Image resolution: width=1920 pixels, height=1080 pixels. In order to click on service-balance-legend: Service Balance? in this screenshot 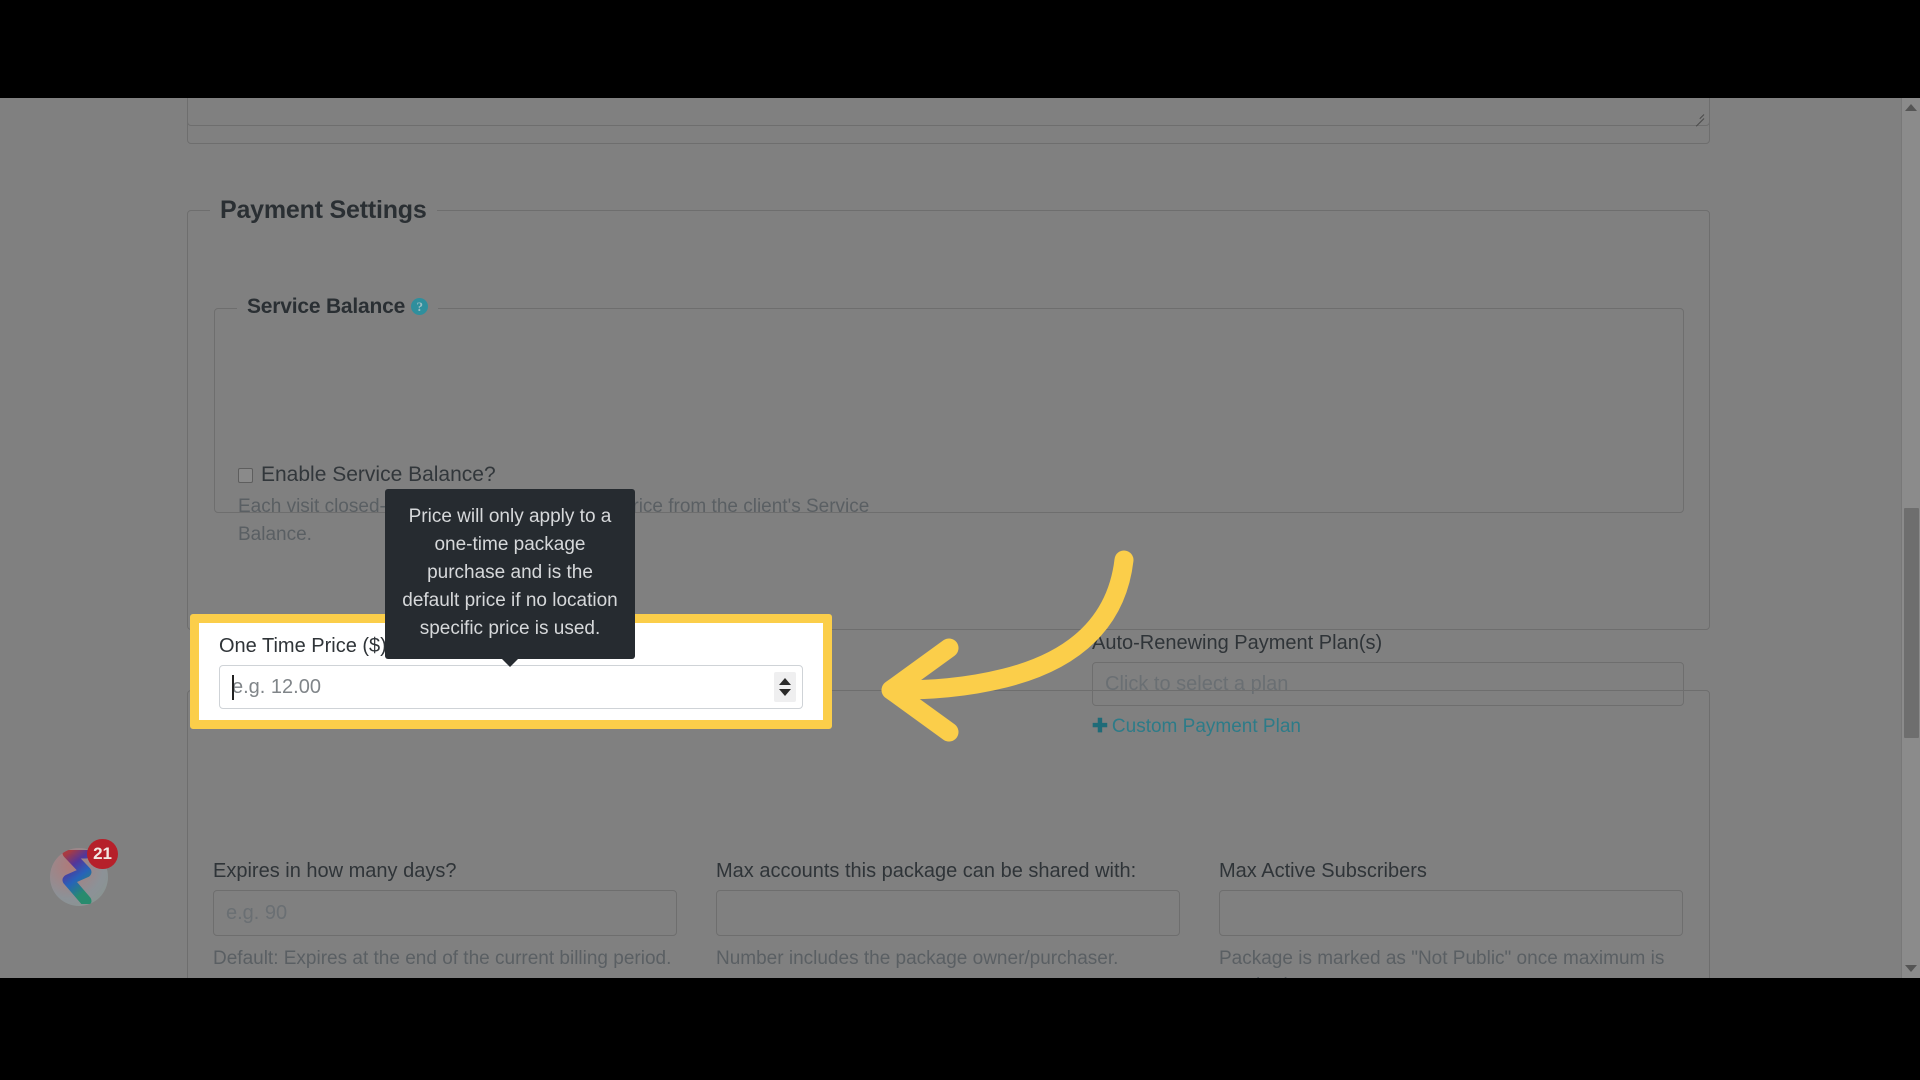, I will do `click(338, 307)`.